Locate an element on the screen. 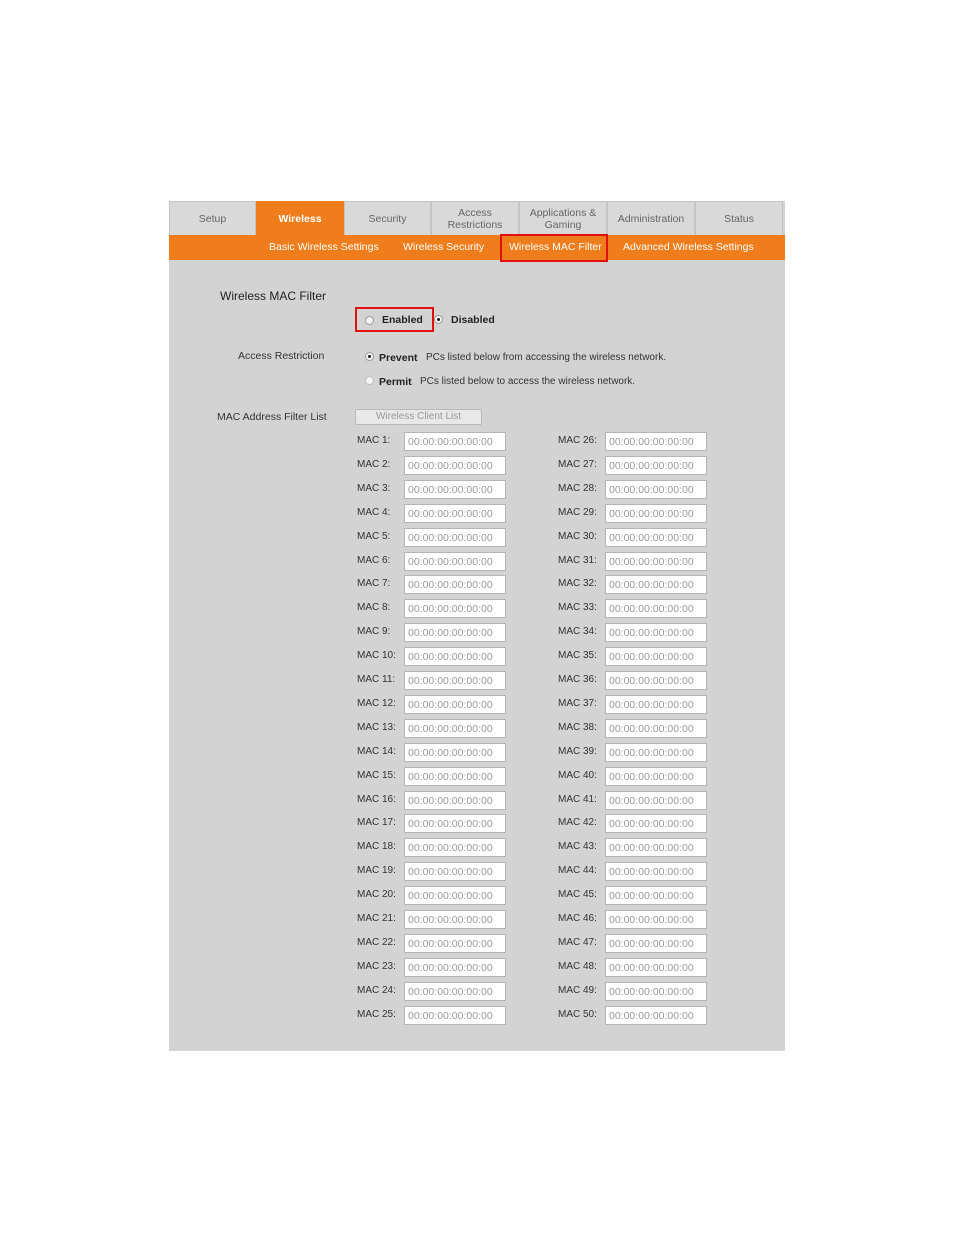 The height and width of the screenshot is (1235, 954). mac-label: MAC 38: is located at coordinates (577, 727).